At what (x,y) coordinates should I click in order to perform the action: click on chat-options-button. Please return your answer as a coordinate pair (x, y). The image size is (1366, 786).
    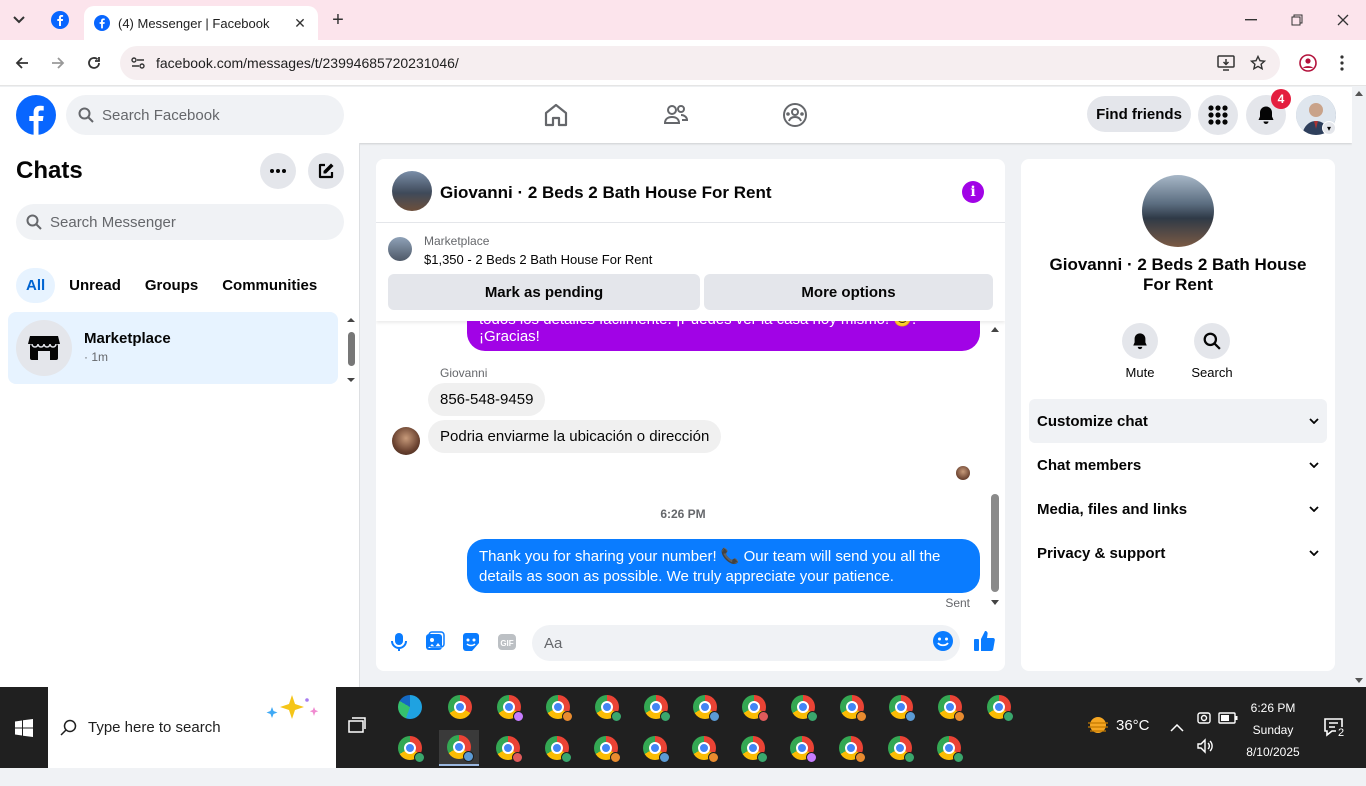
    Looking at the image, I should click on (278, 171).